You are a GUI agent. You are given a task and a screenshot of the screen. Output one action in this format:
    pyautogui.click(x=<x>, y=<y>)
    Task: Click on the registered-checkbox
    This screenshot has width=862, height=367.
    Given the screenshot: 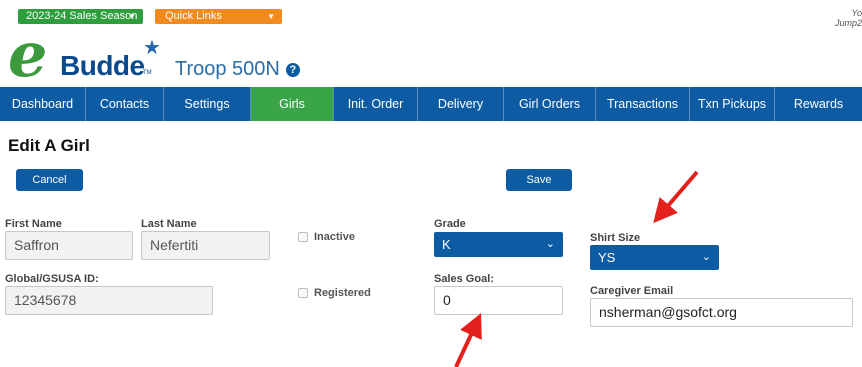 What is the action you would take?
    pyautogui.click(x=303, y=293)
    